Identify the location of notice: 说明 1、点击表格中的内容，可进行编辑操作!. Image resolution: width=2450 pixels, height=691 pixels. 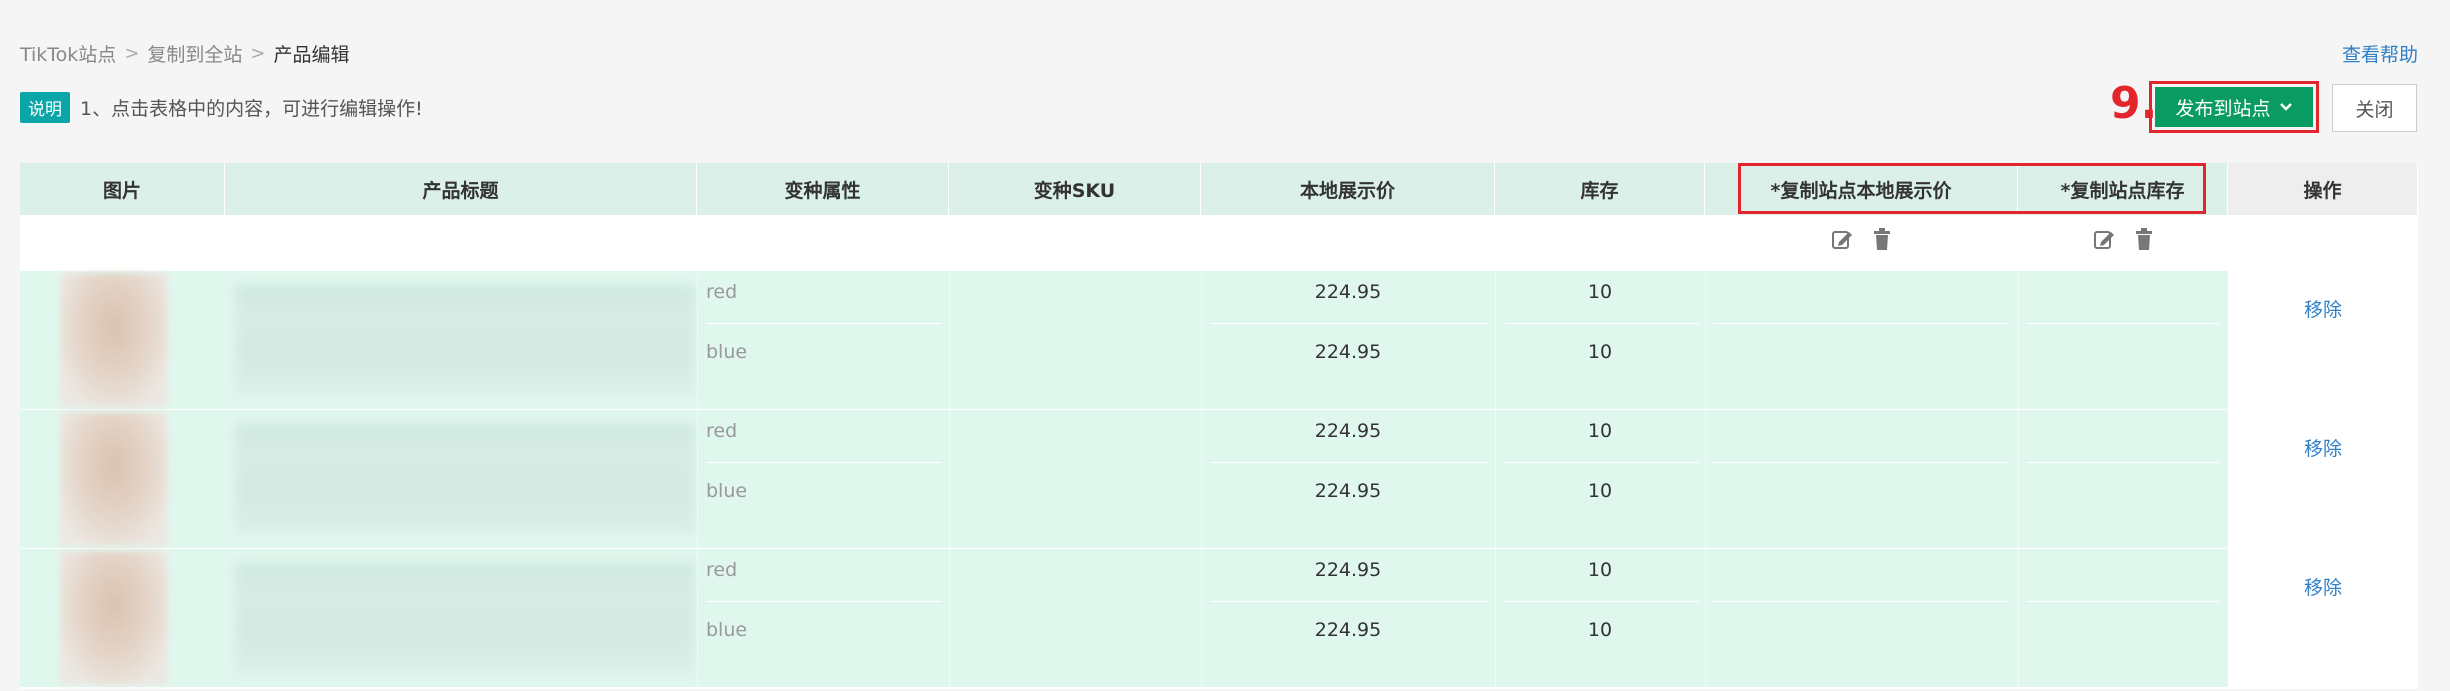
(221, 107).